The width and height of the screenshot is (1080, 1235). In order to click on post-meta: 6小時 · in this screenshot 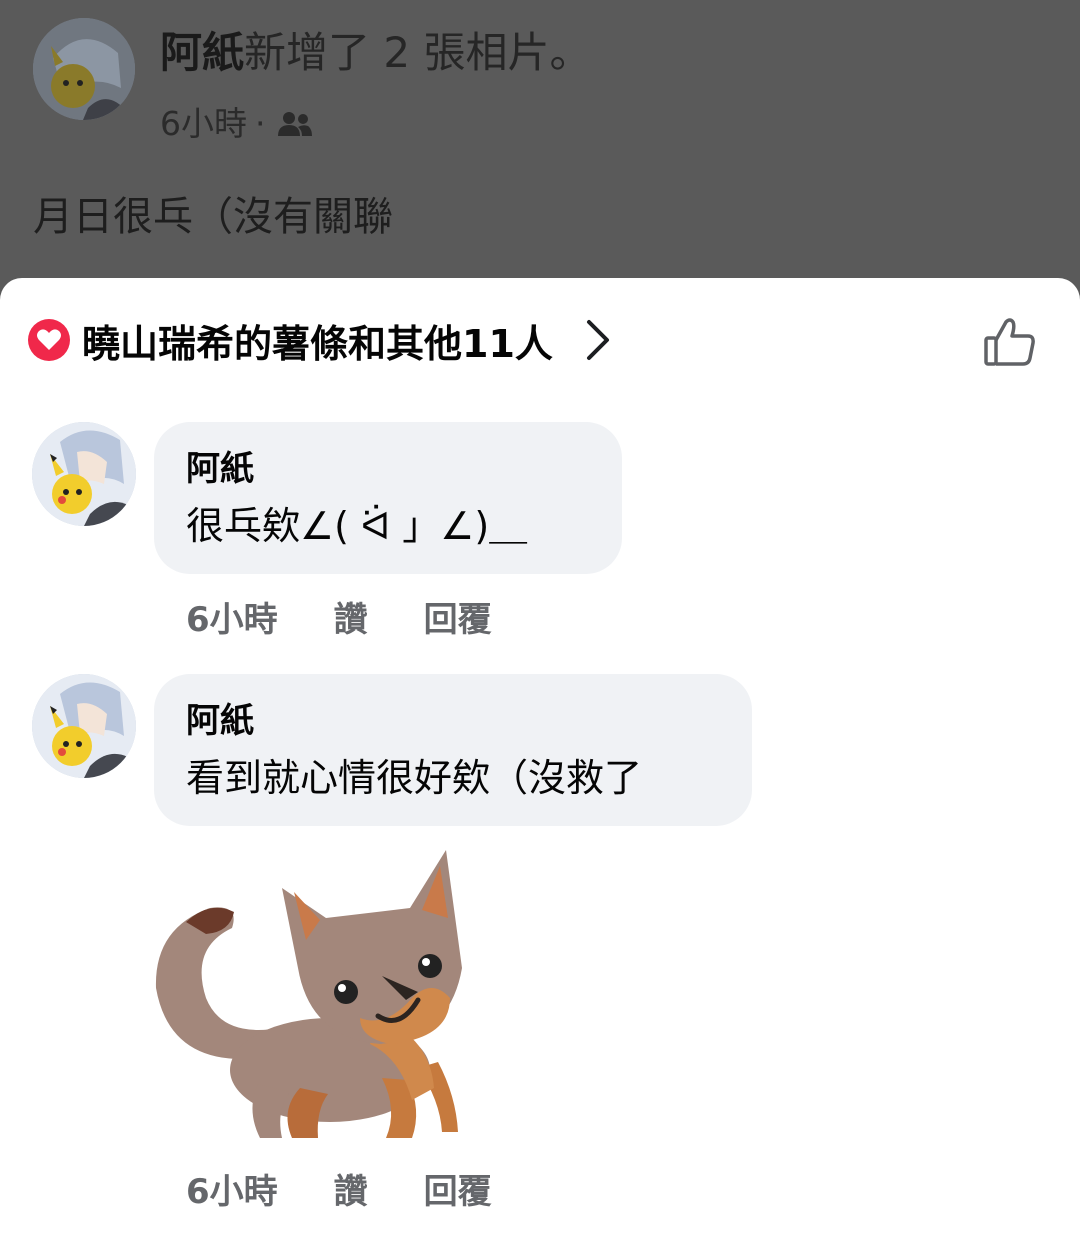, I will do `click(236, 124)`.